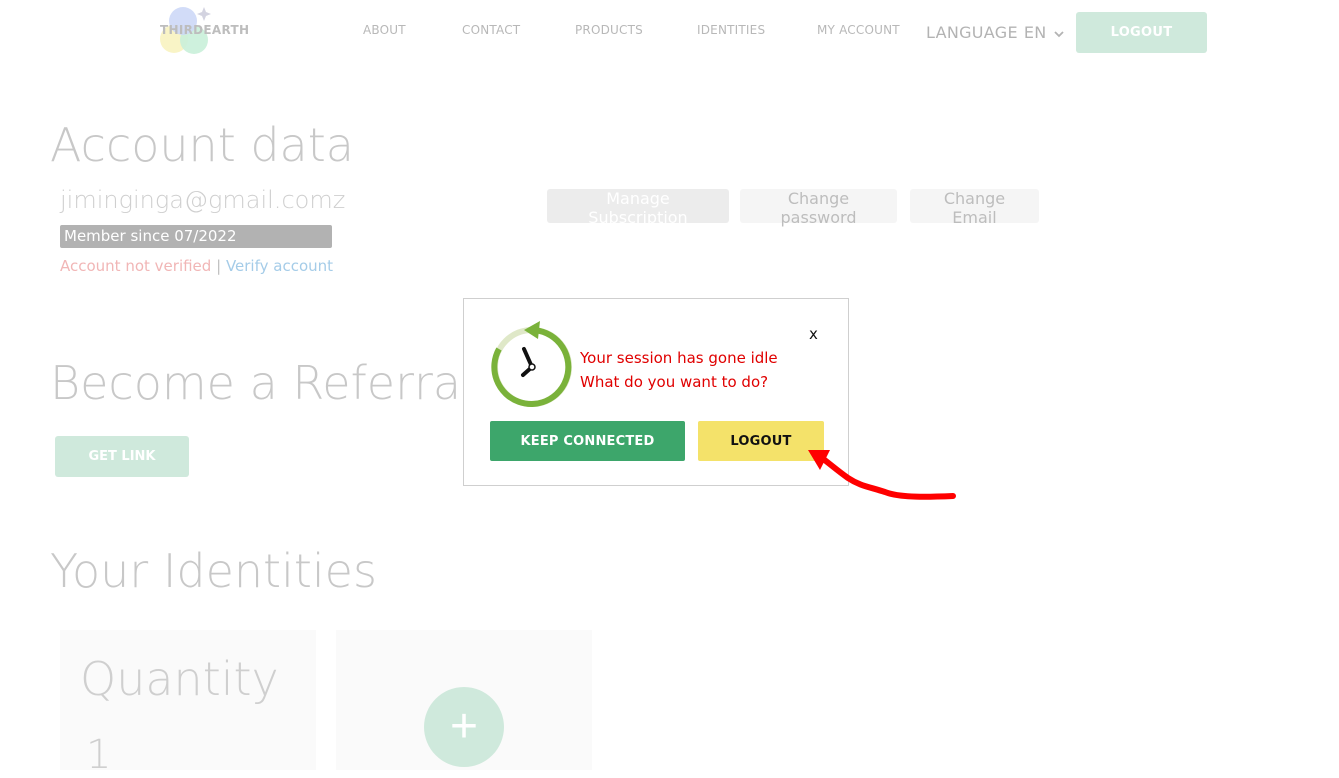 This screenshot has height=778, width=1339. What do you see at coordinates (587, 441) in the screenshot?
I see `keep-connected-button: KEEP CONNECTED` at bounding box center [587, 441].